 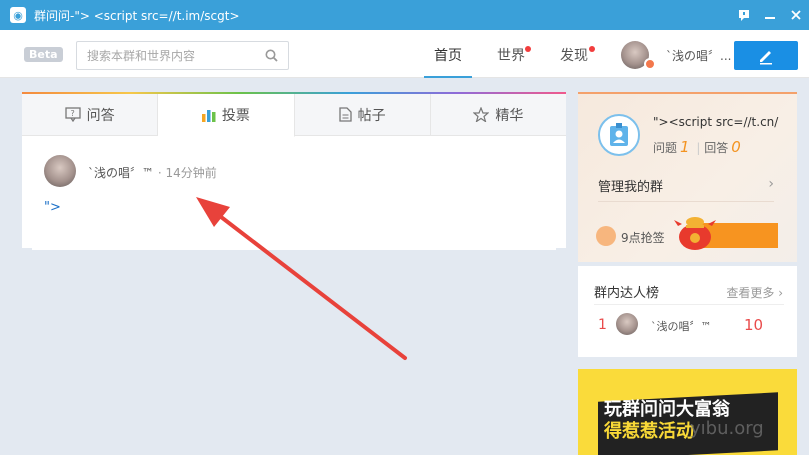 I want to click on tab-posts-label: 帖子, so click(x=371, y=115).